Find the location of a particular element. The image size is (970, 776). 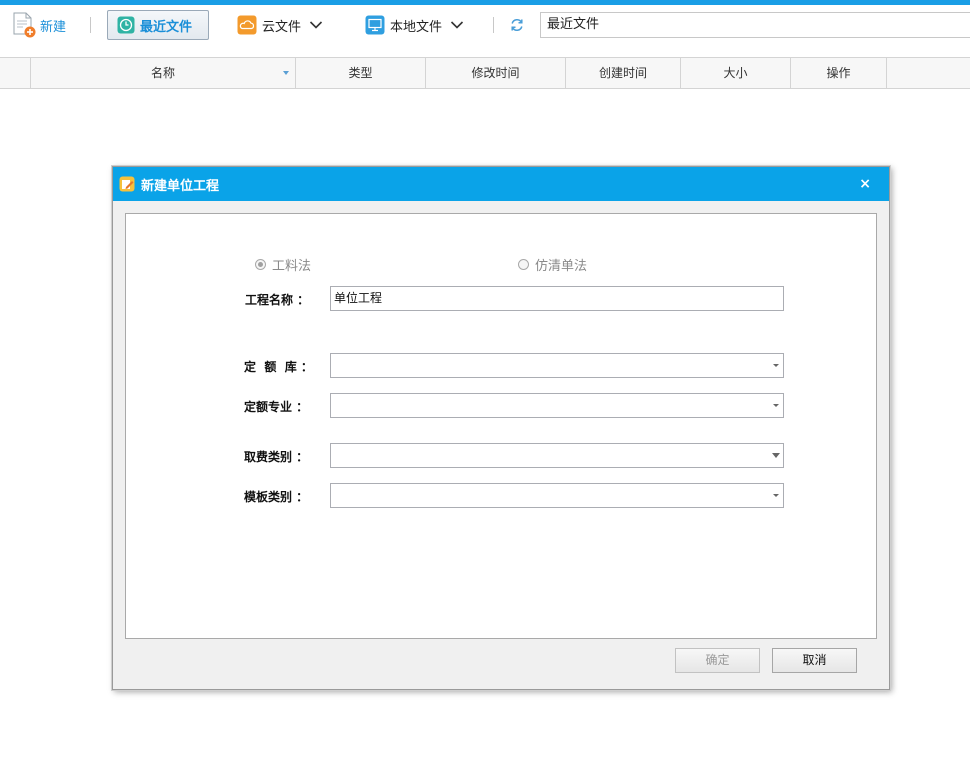

dialog-title: 新建单位工程 is located at coordinates (180, 186).